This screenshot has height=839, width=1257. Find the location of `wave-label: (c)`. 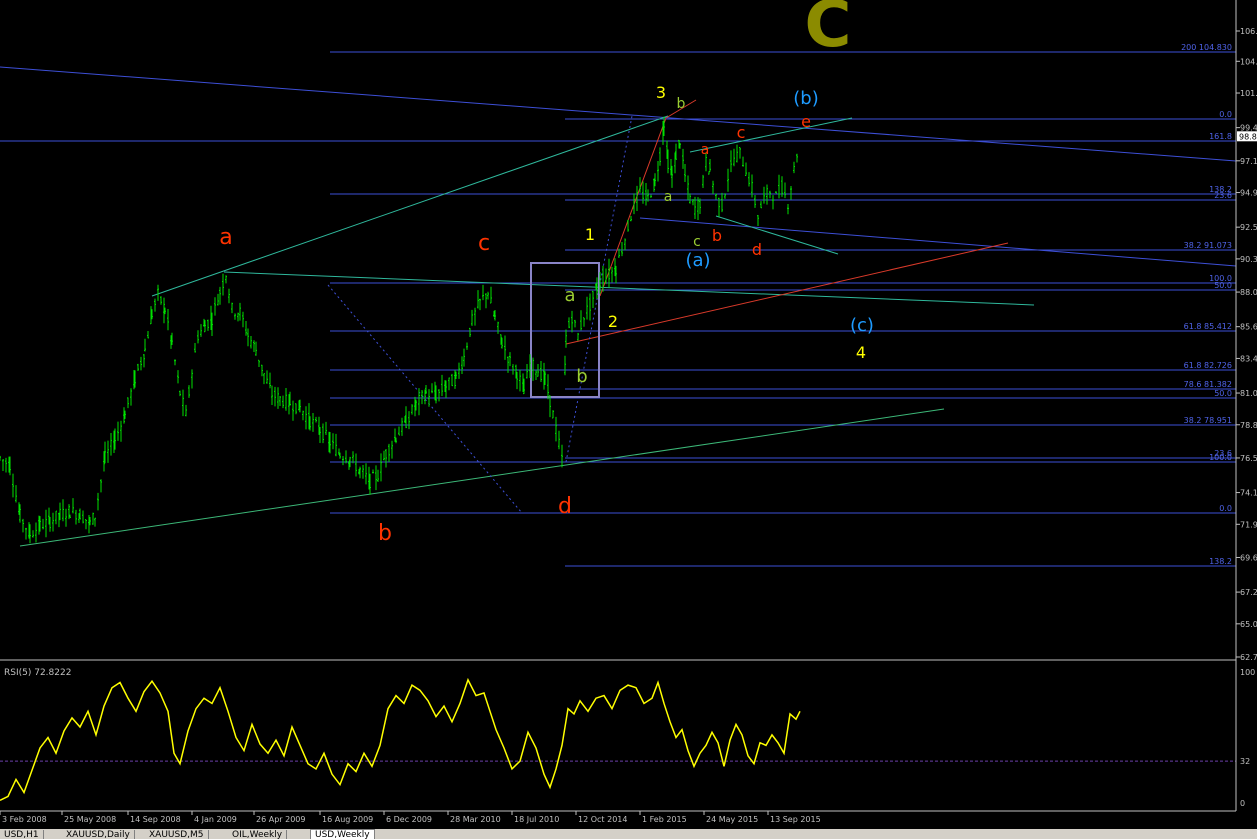

wave-label: (c) is located at coordinates (862, 325).